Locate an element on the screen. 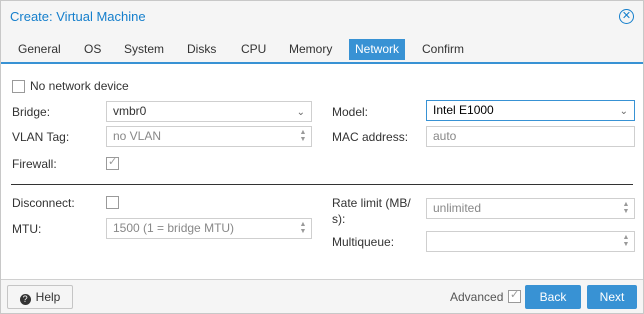 The width and height of the screenshot is (644, 314). bridge-select: vmbr0 ⌄ is located at coordinates (209, 111).